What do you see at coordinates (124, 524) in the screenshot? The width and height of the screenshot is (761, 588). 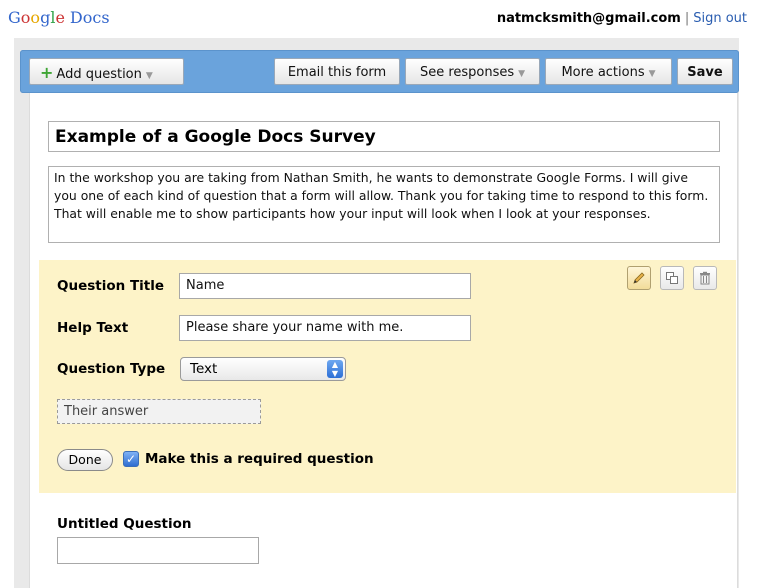 I see `untitled-question-title: Untitled Question` at bounding box center [124, 524].